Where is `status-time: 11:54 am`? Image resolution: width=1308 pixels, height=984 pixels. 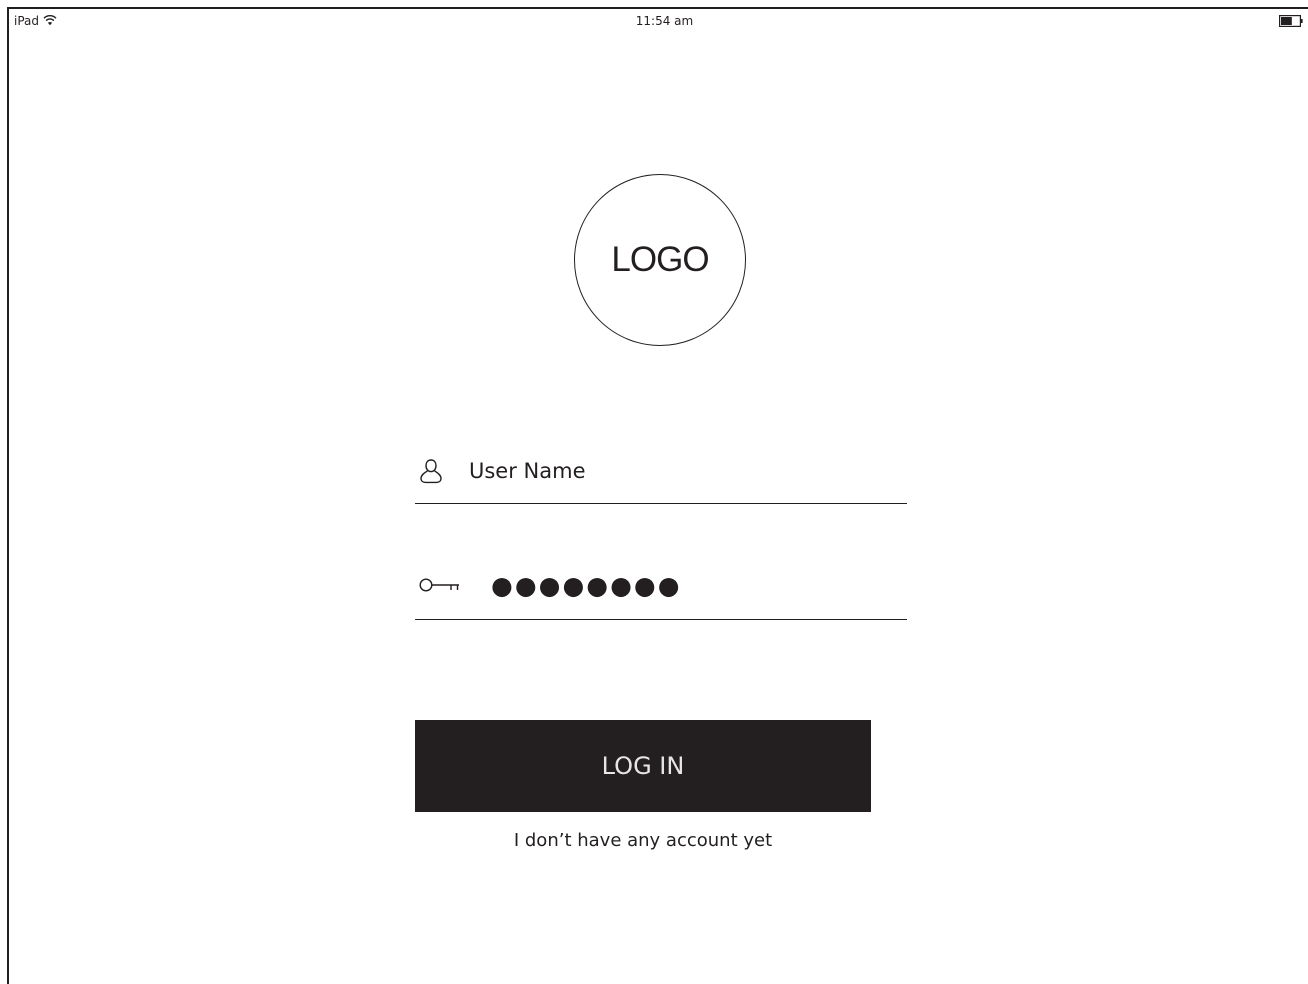 status-time: 11:54 am is located at coordinates (664, 21).